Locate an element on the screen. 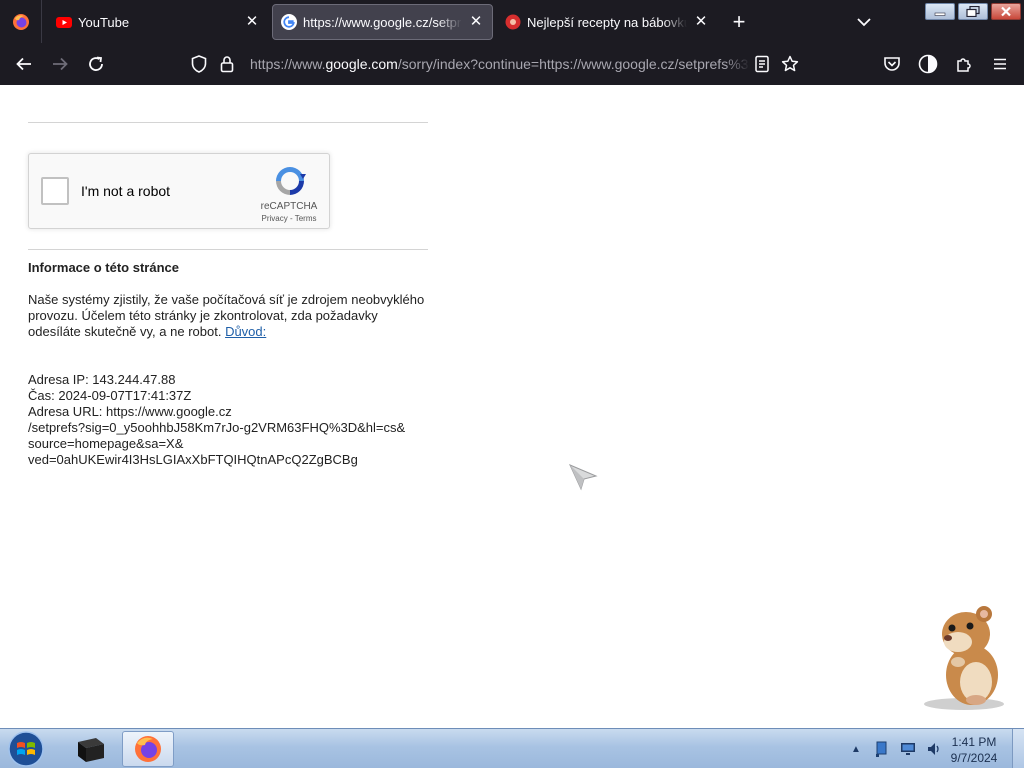 The image size is (1024, 768). chevron-down-icon is located at coordinates (864, 22).